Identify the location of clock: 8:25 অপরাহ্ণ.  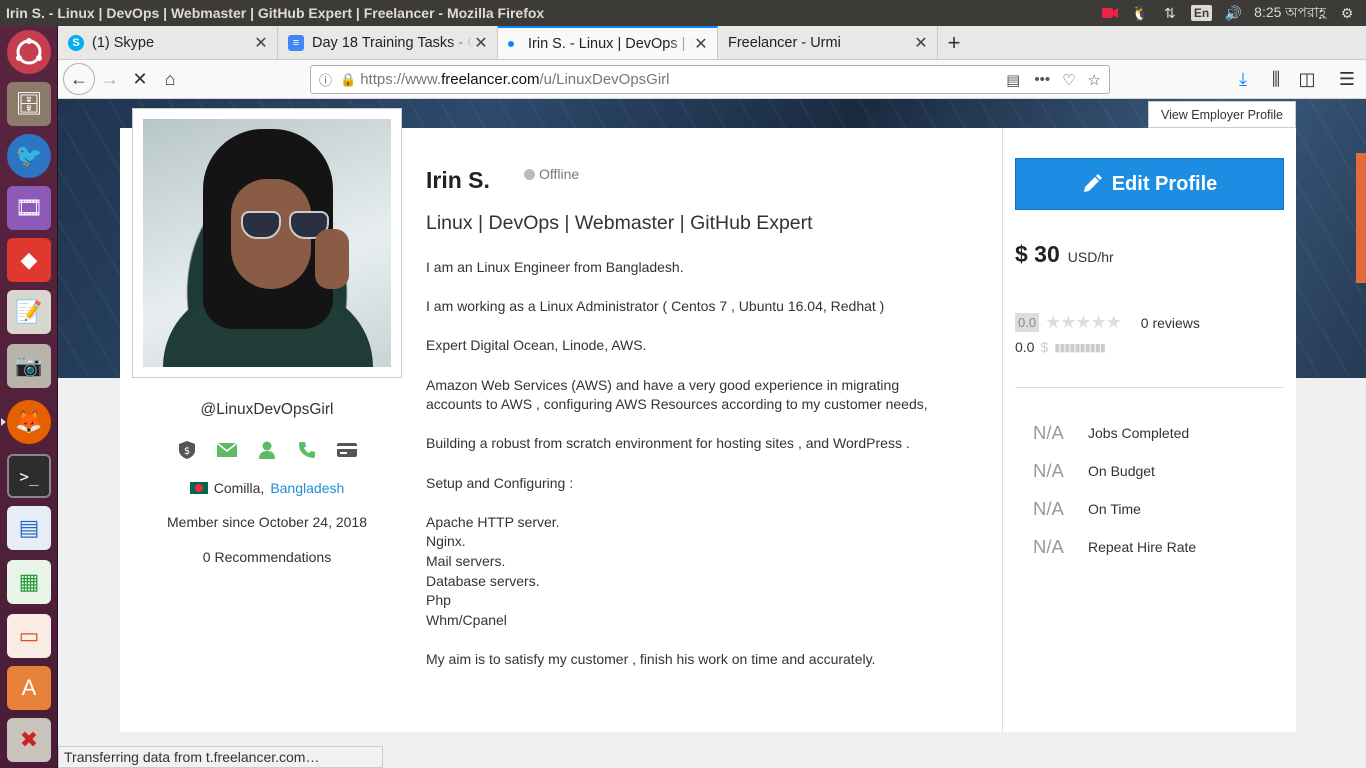
(1290, 13).